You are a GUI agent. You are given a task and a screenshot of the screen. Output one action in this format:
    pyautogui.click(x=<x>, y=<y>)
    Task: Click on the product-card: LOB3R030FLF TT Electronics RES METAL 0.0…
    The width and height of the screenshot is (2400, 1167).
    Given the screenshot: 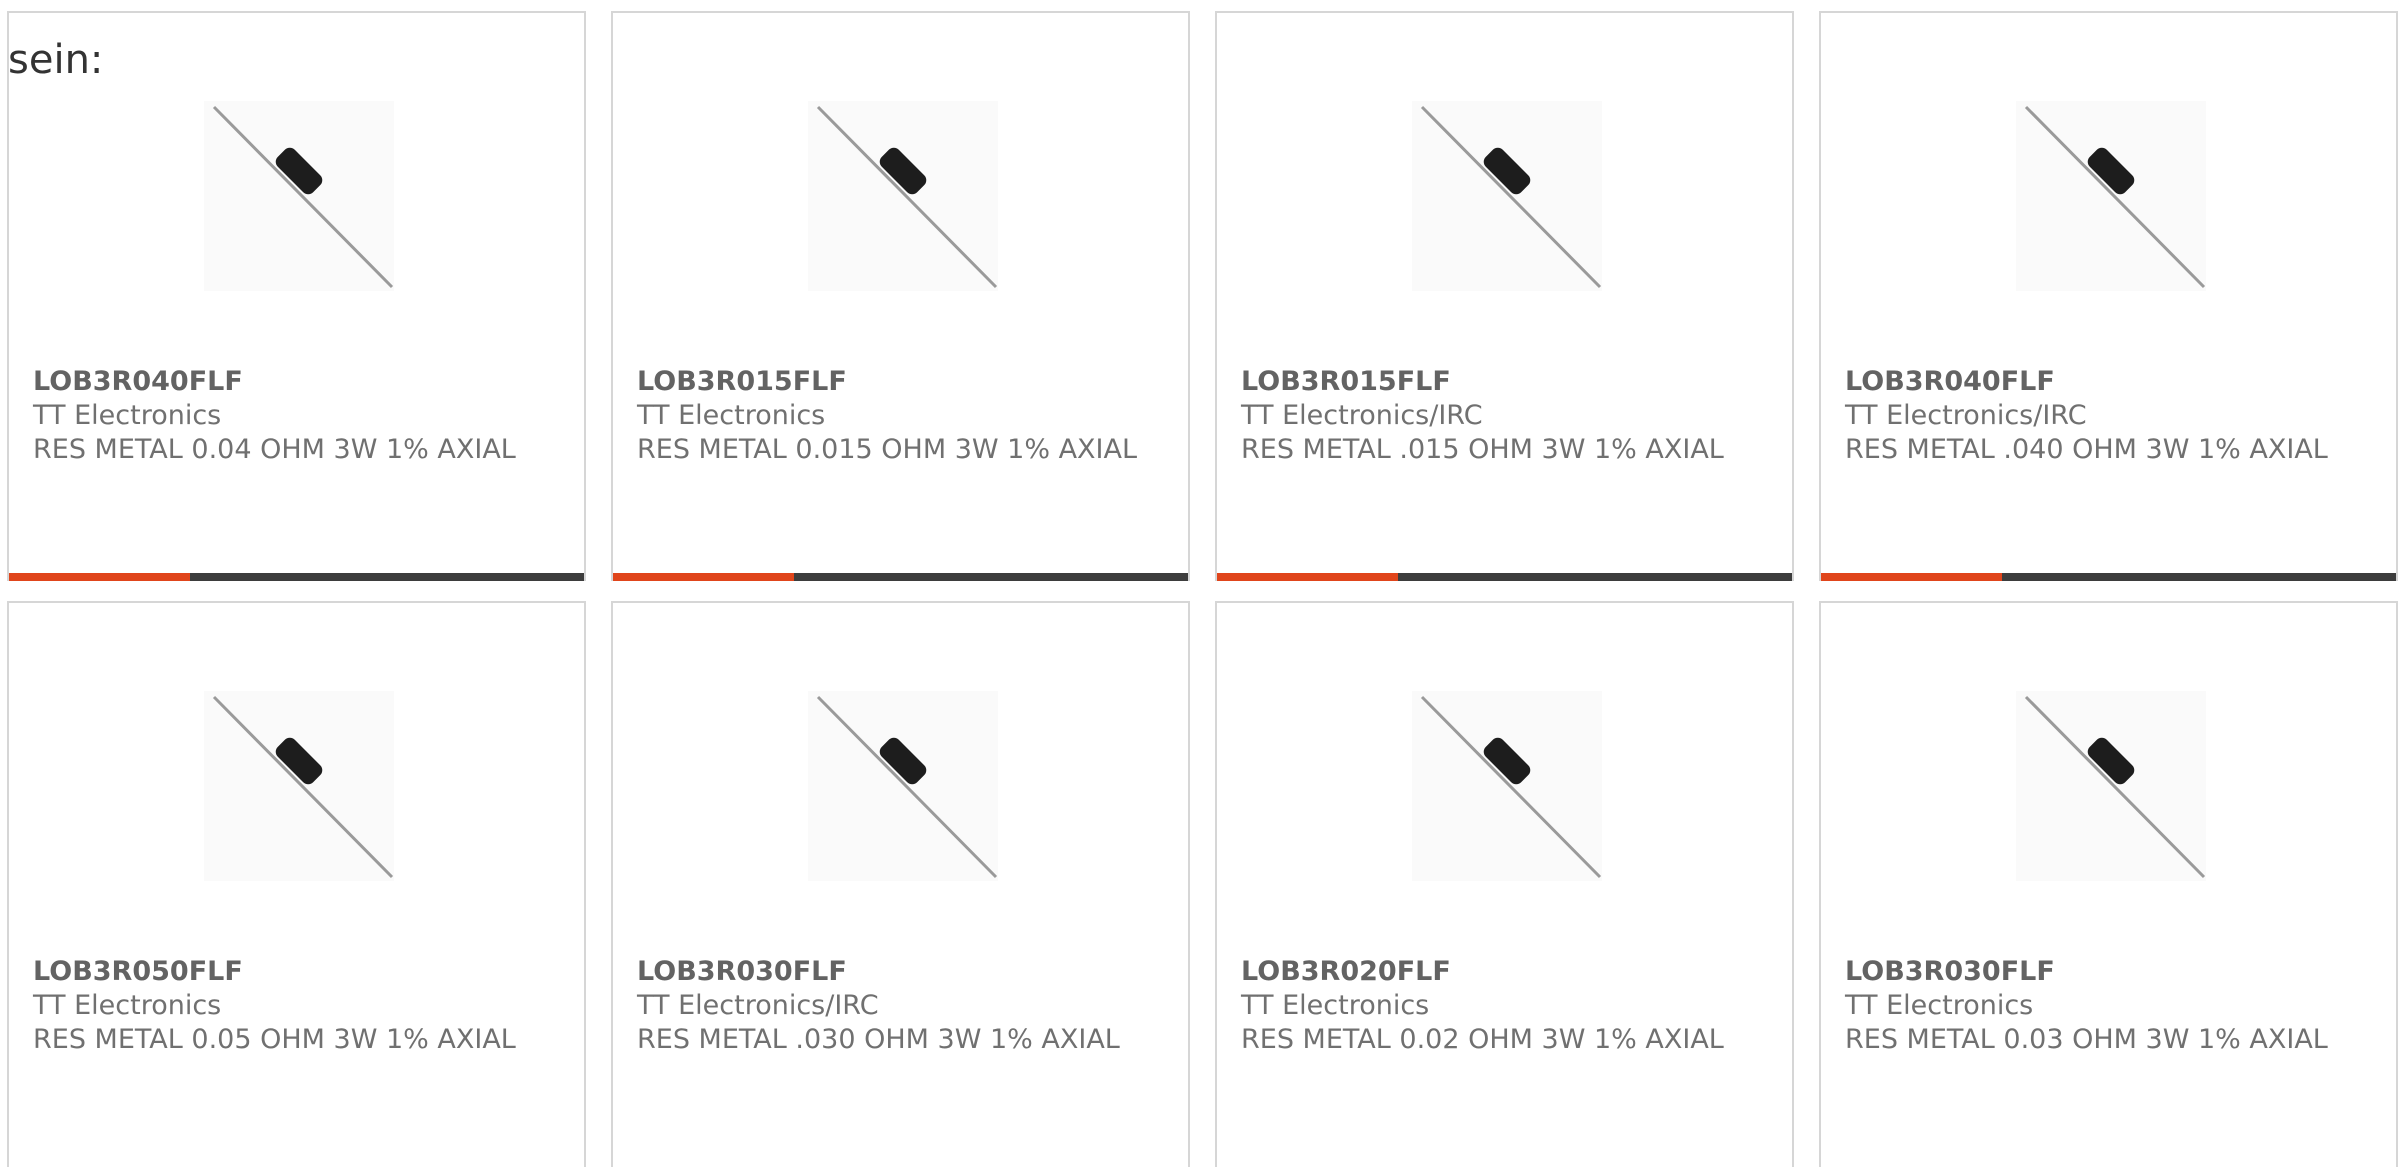 What is the action you would take?
    pyautogui.click(x=2108, y=884)
    